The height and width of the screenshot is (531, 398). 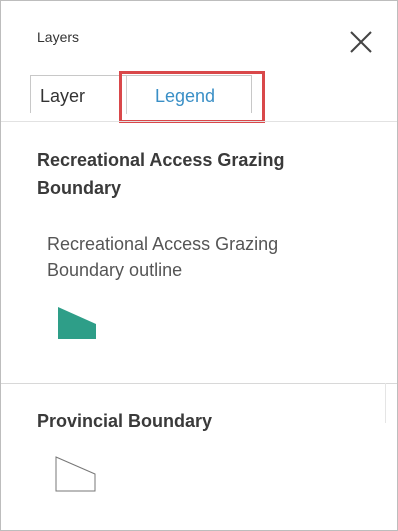 What do you see at coordinates (185, 95) in the screenshot?
I see `tab-legend: Legend` at bounding box center [185, 95].